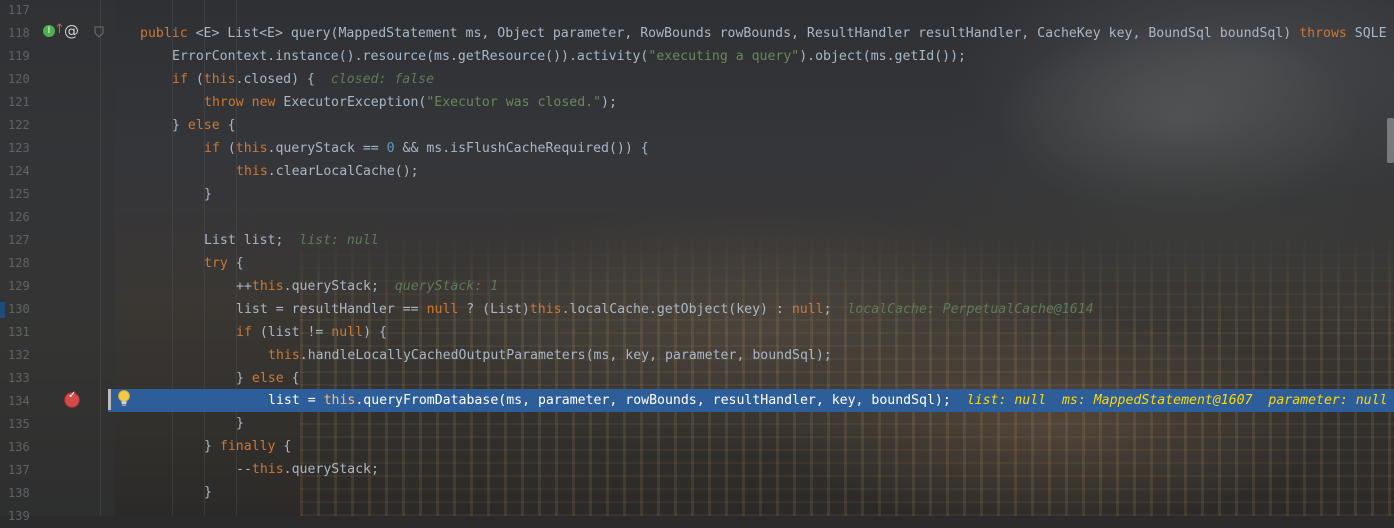  What do you see at coordinates (235, 263) in the screenshot?
I see `code-text: {` at bounding box center [235, 263].